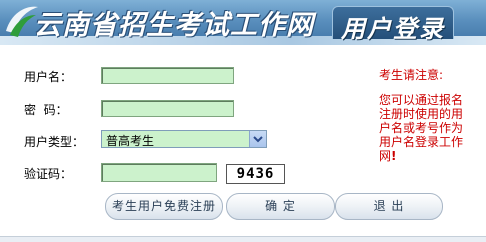 The height and width of the screenshot is (242, 486). What do you see at coordinates (243, 239) in the screenshot?
I see `bottom-divider` at bounding box center [243, 239].